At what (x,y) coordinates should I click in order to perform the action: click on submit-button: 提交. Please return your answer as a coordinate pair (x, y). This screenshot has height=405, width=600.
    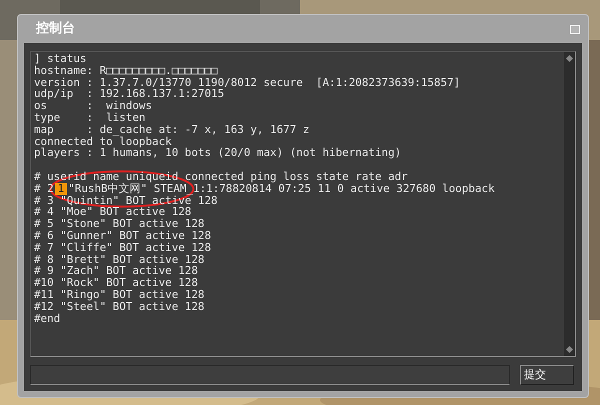
    Looking at the image, I should click on (547, 375).